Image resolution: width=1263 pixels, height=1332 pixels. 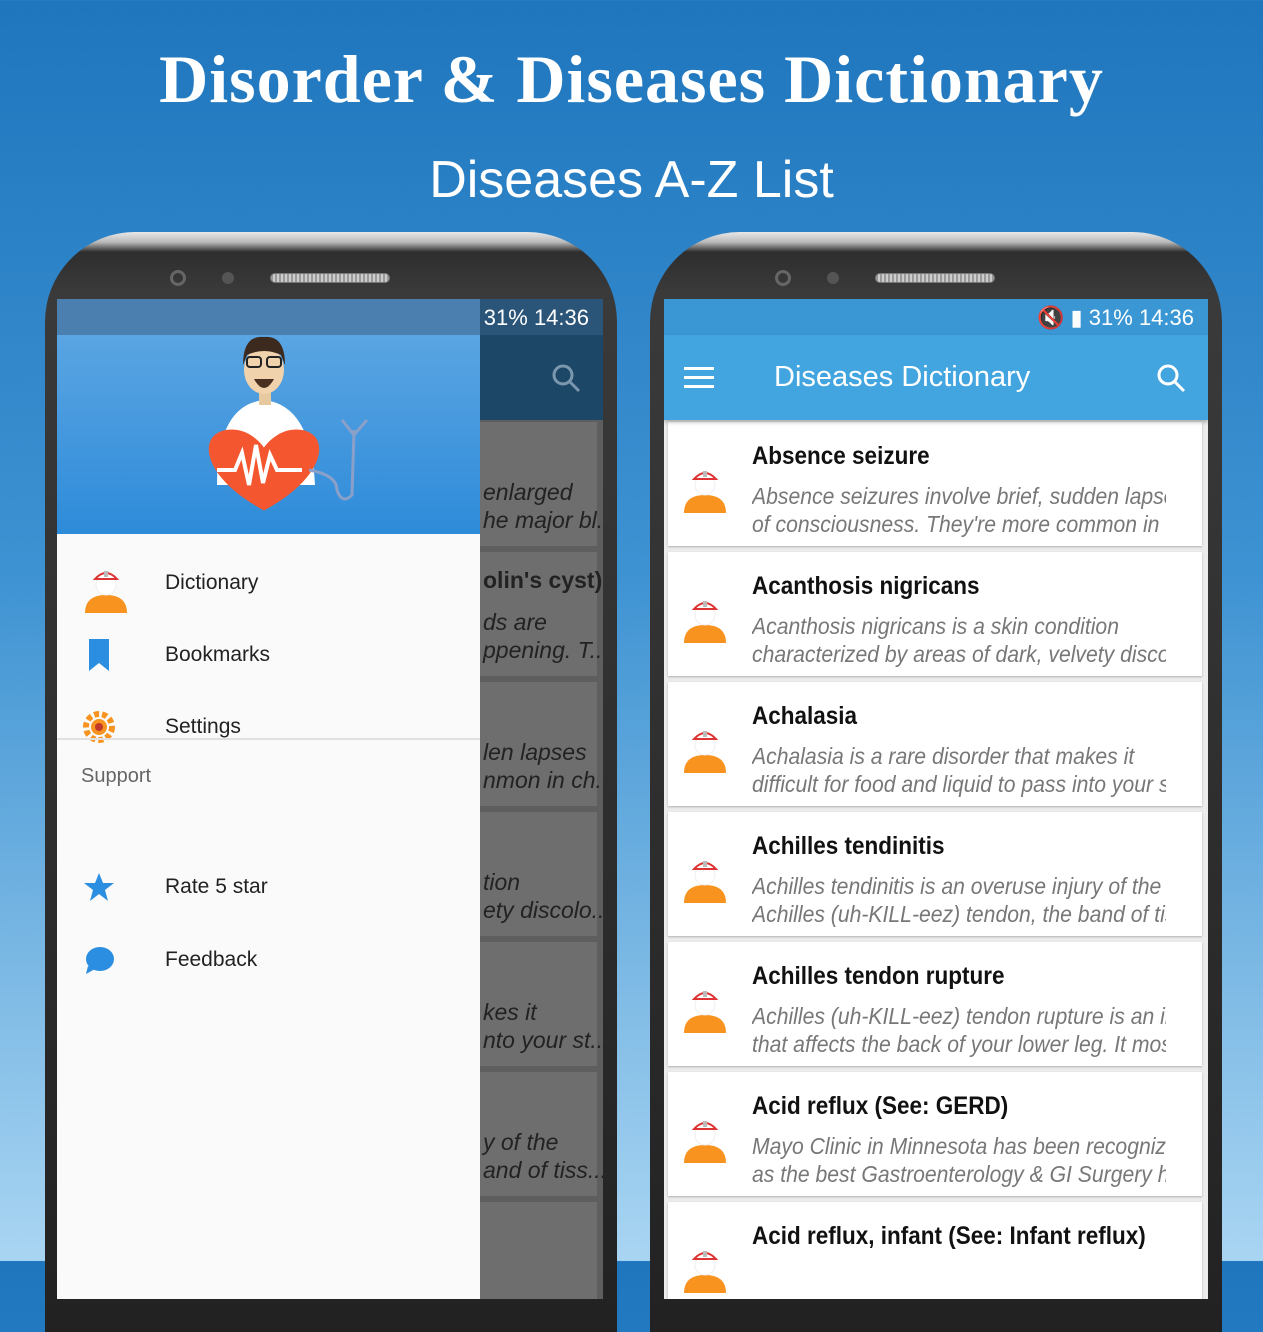 I want to click on chat-bubble-icon, so click(x=99, y=960).